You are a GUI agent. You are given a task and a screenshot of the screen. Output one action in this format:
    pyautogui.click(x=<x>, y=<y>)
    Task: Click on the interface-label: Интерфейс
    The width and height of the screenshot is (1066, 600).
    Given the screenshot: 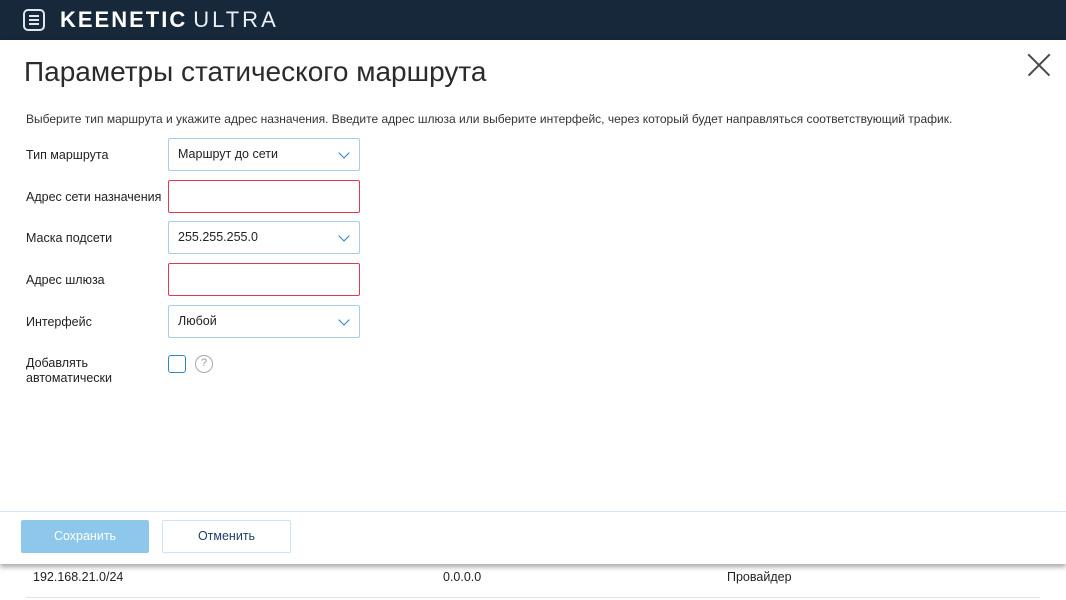 What is the action you would take?
    pyautogui.click(x=59, y=322)
    